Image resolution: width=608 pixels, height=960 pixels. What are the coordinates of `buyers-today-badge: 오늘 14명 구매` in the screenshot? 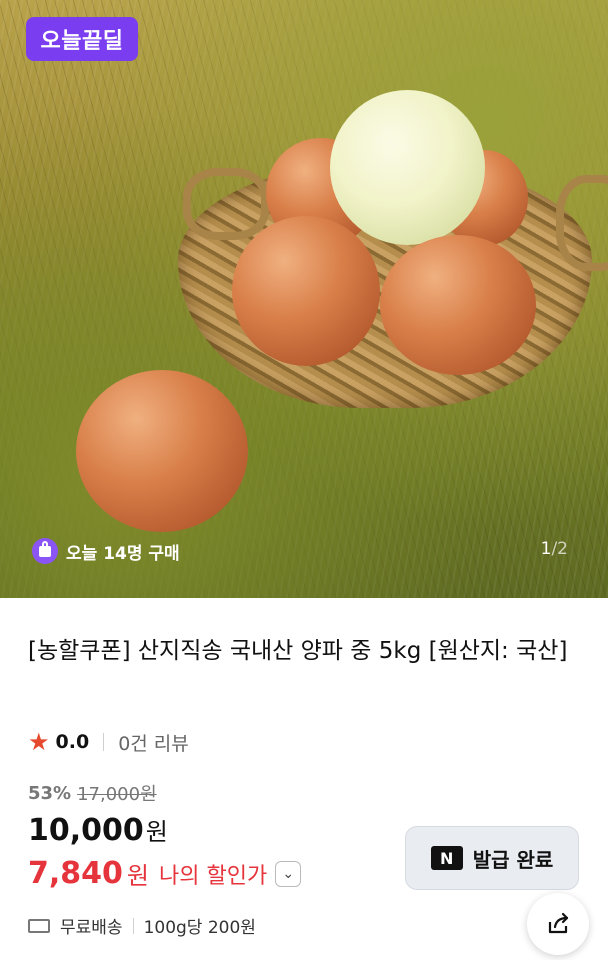 It's located at (109, 551).